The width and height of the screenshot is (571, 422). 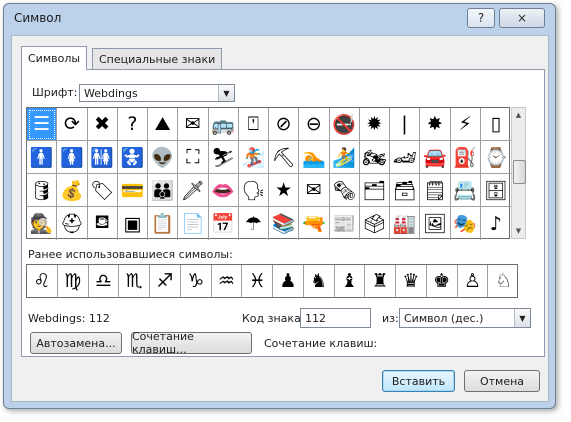 I want to click on symbol-cell: 👄, so click(x=223, y=190).